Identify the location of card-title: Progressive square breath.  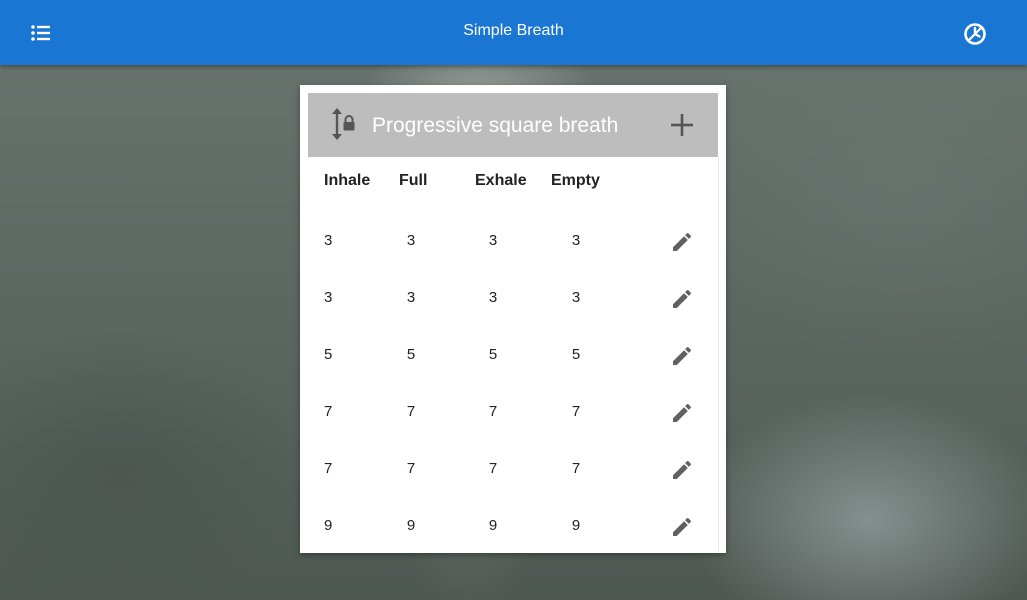
(495, 125).